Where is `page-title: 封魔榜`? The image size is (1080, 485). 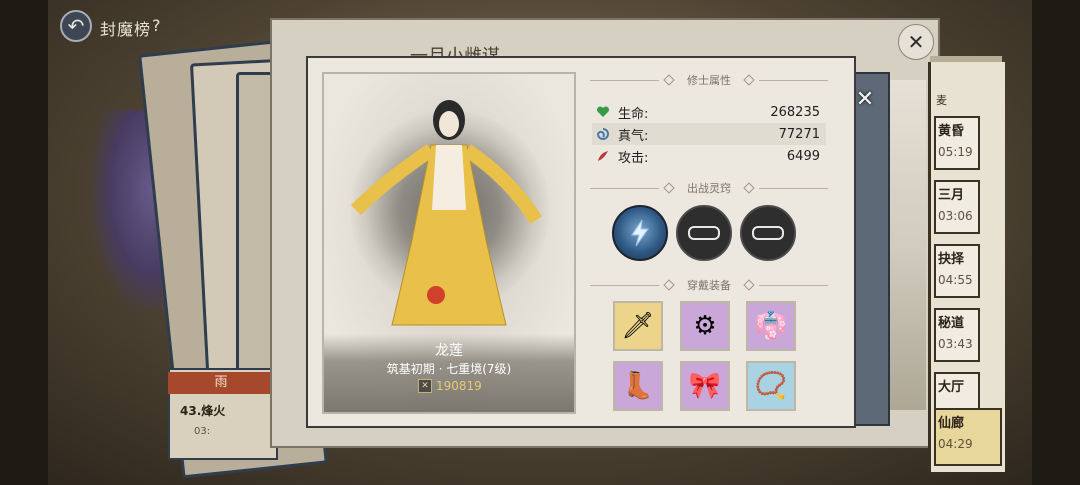
page-title: 封魔榜 is located at coordinates (126, 29).